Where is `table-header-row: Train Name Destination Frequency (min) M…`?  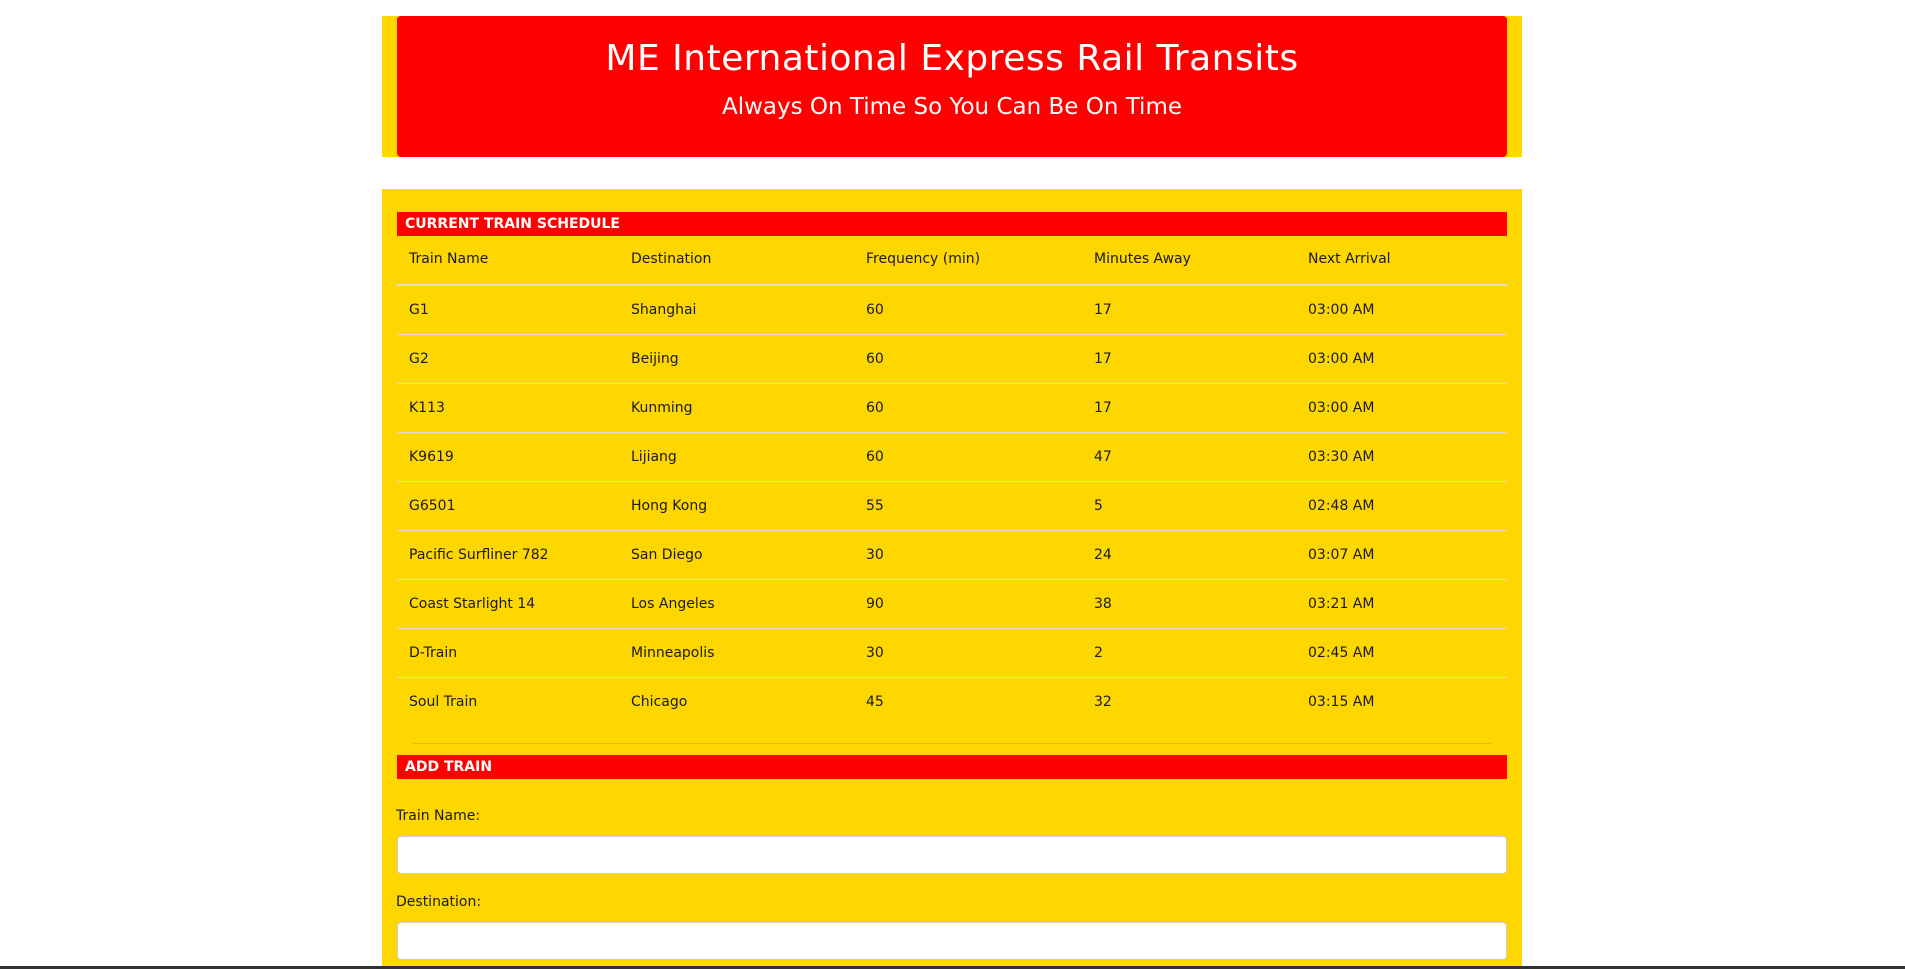
table-header-row: Train Name Destination Frequency (min) M… is located at coordinates (952, 260).